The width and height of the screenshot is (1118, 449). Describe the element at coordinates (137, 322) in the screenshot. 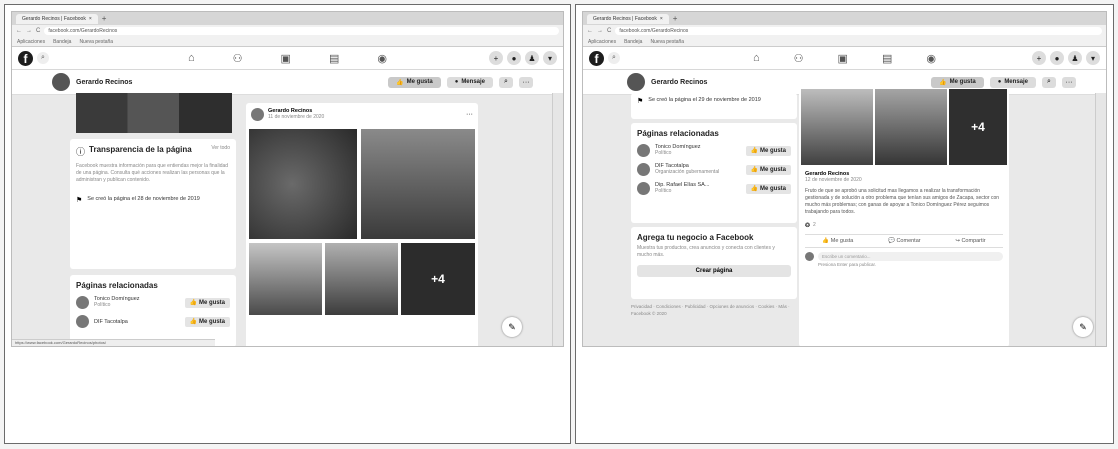

I see `related-page-name: DIF Tacotalpa` at that location.